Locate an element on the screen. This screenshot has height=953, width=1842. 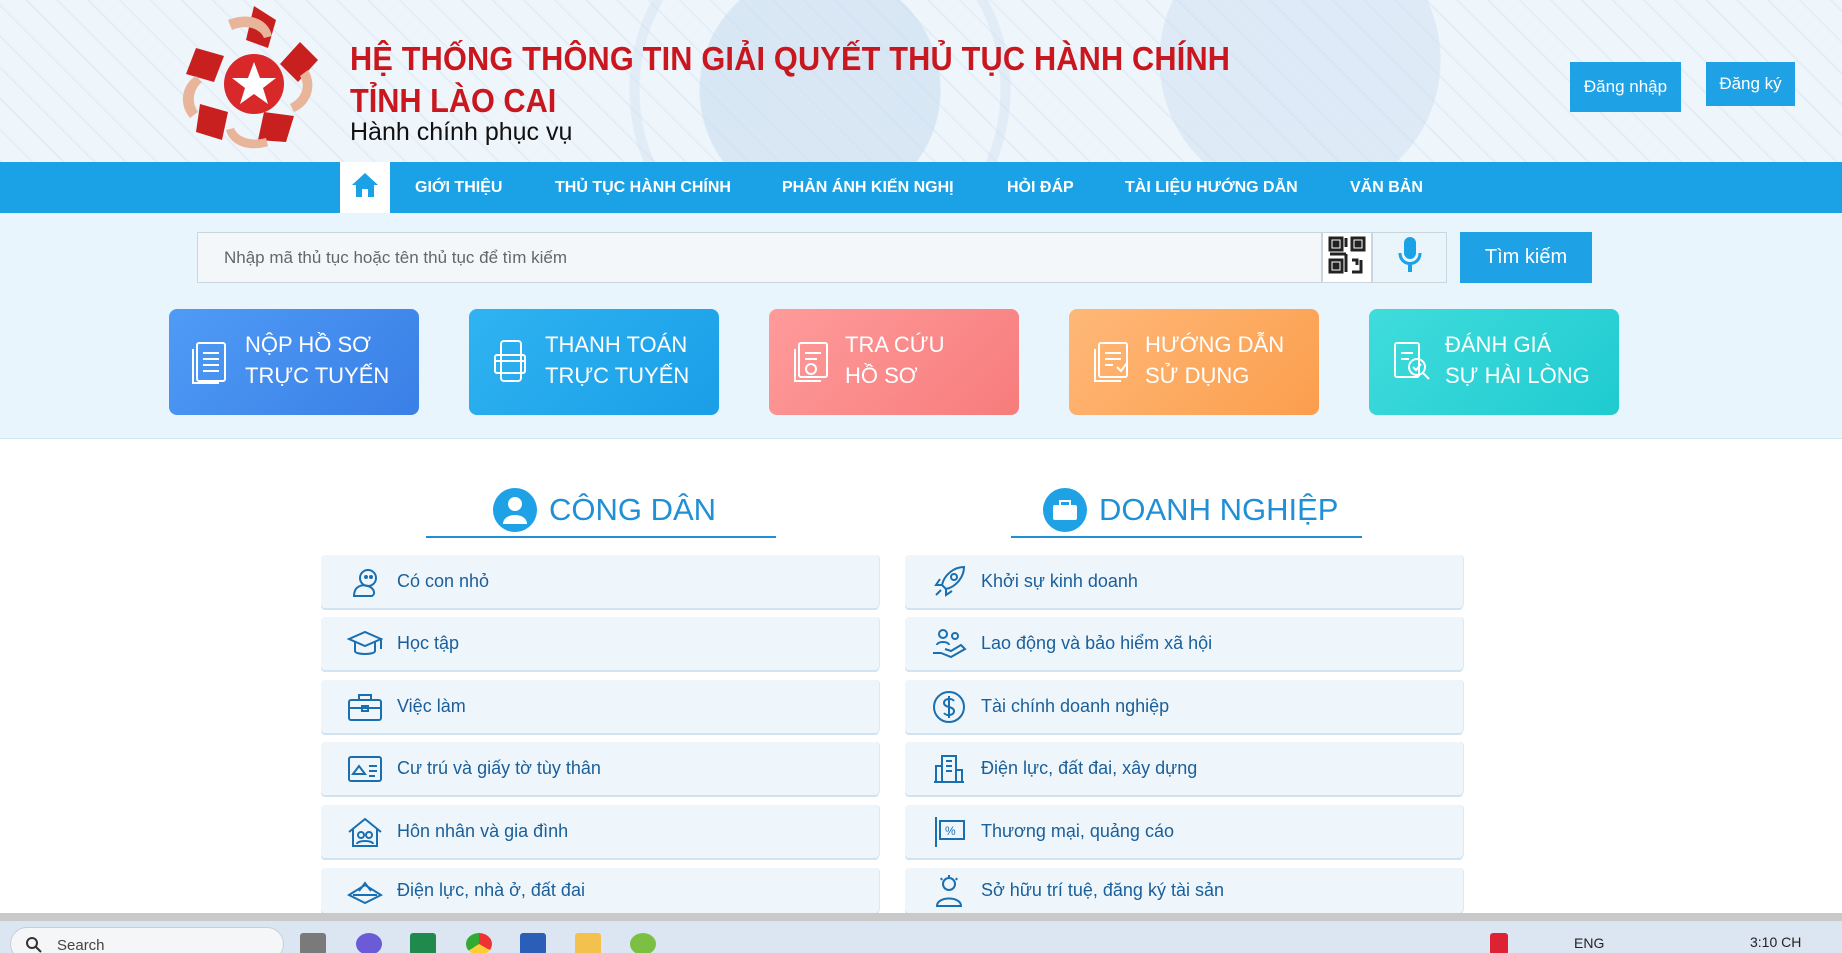
card-lookup-records: TRA CỨU HỒ SƠ is located at coordinates (894, 362).